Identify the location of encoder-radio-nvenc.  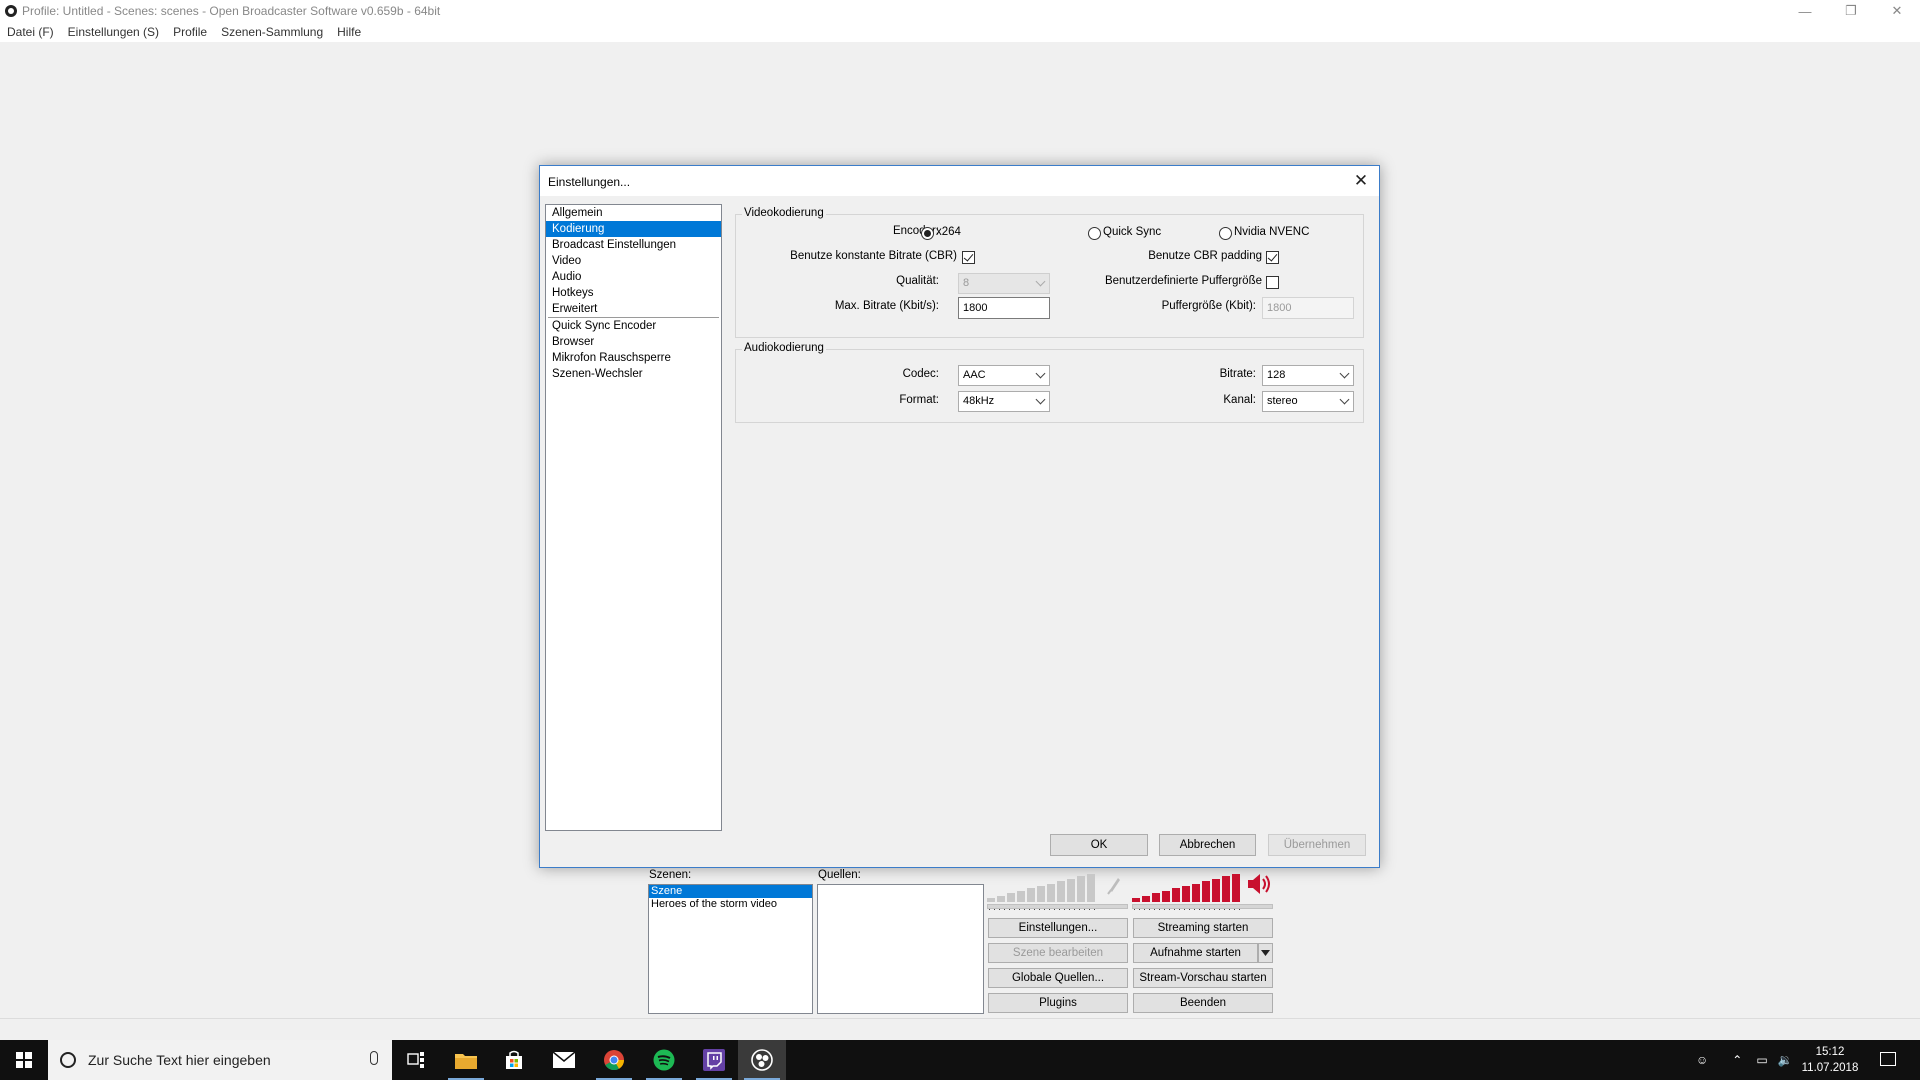
(1225, 233).